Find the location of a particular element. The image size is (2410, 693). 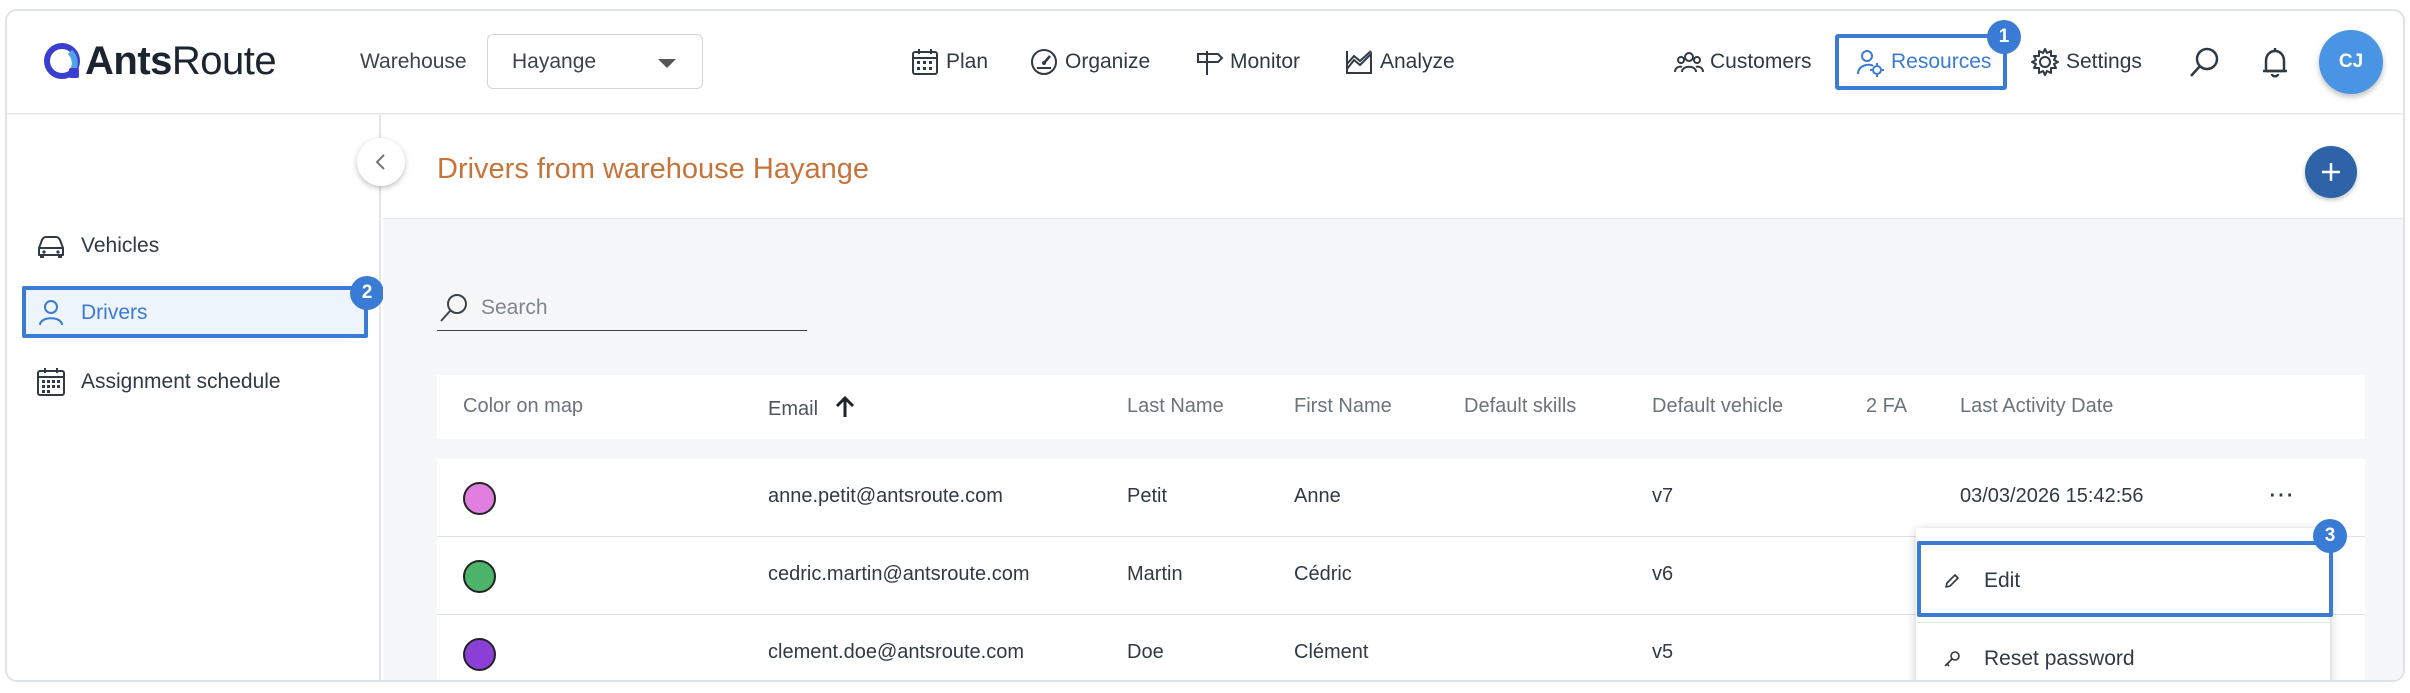

sidebar-item-vehicles: Vehicles is located at coordinates (97, 246).